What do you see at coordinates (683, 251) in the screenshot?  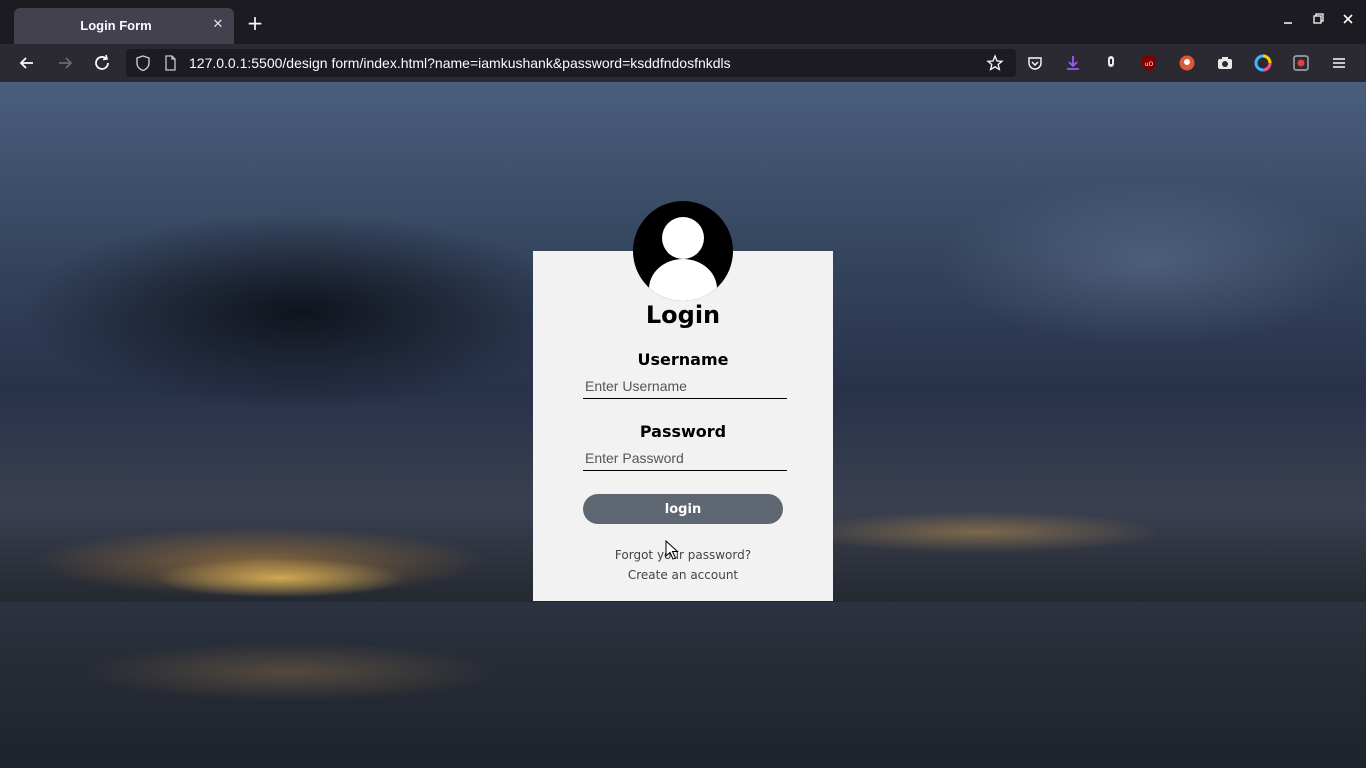 I see `user-avatar-icon` at bounding box center [683, 251].